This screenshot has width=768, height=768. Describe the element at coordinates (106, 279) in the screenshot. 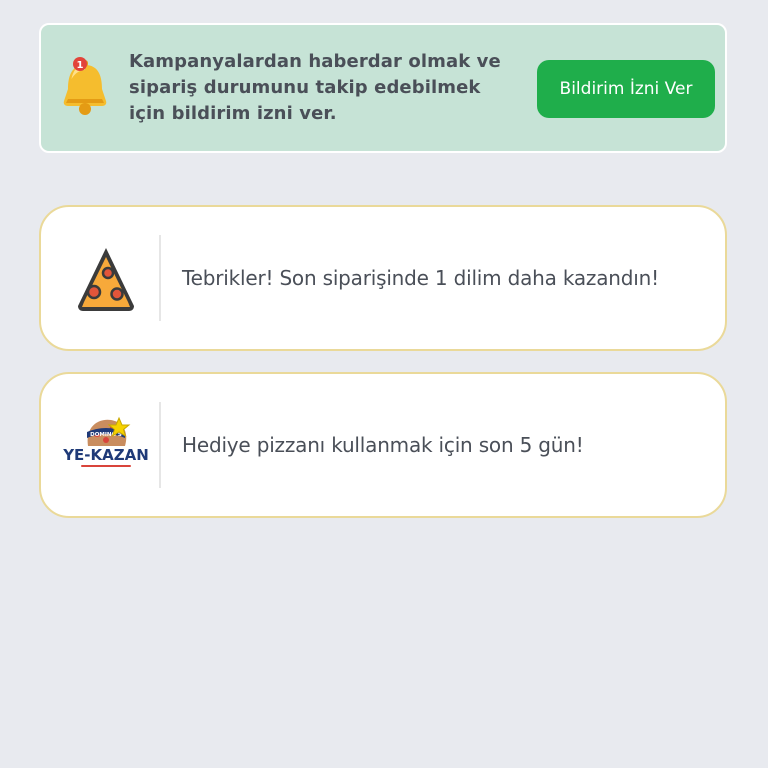

I see `pizza-slice-icon` at that location.